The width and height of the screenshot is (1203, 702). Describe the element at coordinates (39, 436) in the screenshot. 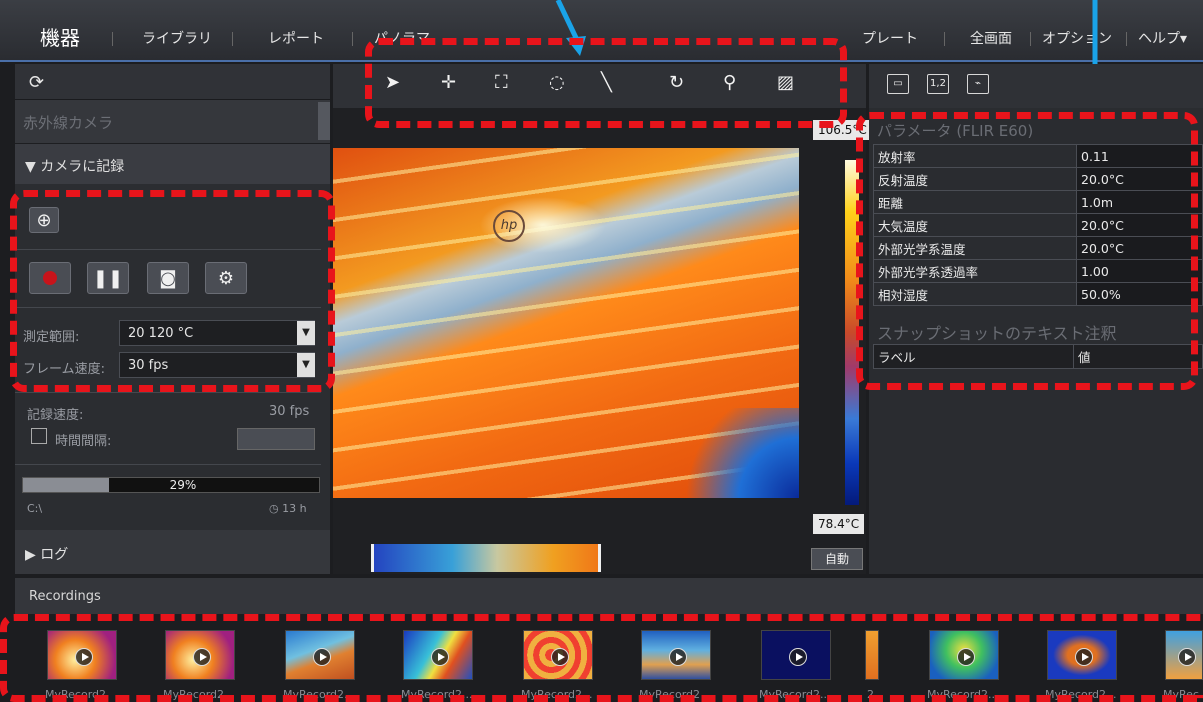

I see `interval-checkbox` at that location.